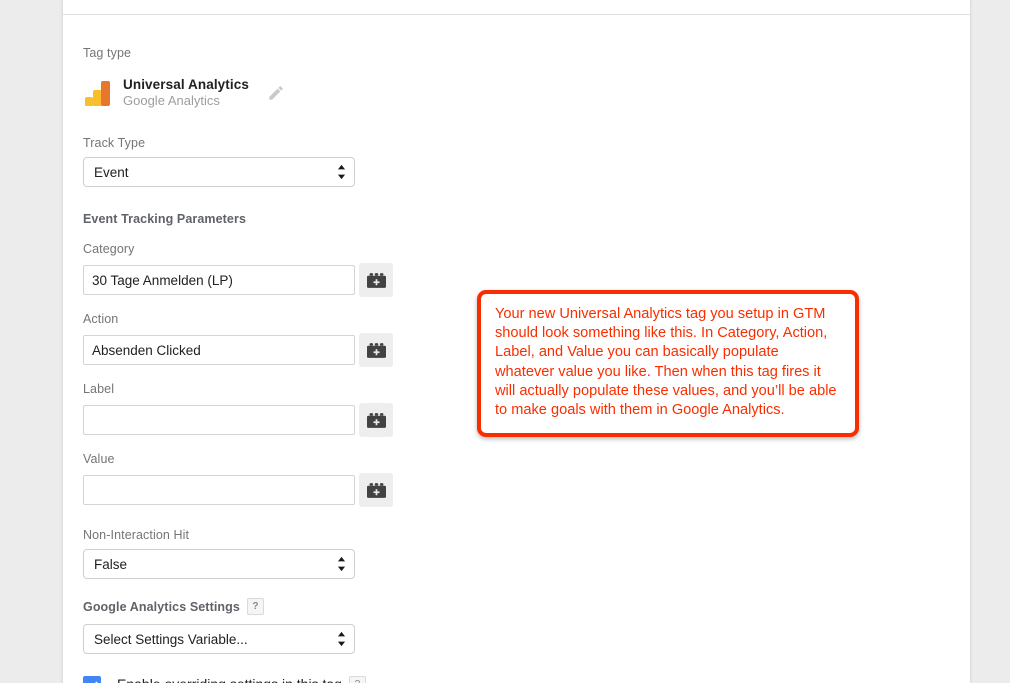 The image size is (1010, 683). Describe the element at coordinates (514, 93) in the screenshot. I see `tag-type-row: Universal Analytics Google Analytics` at that location.